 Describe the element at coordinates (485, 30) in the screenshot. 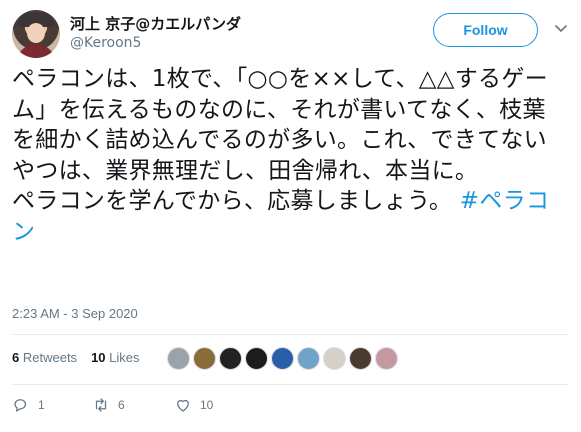

I see `follow-button: Follow` at that location.